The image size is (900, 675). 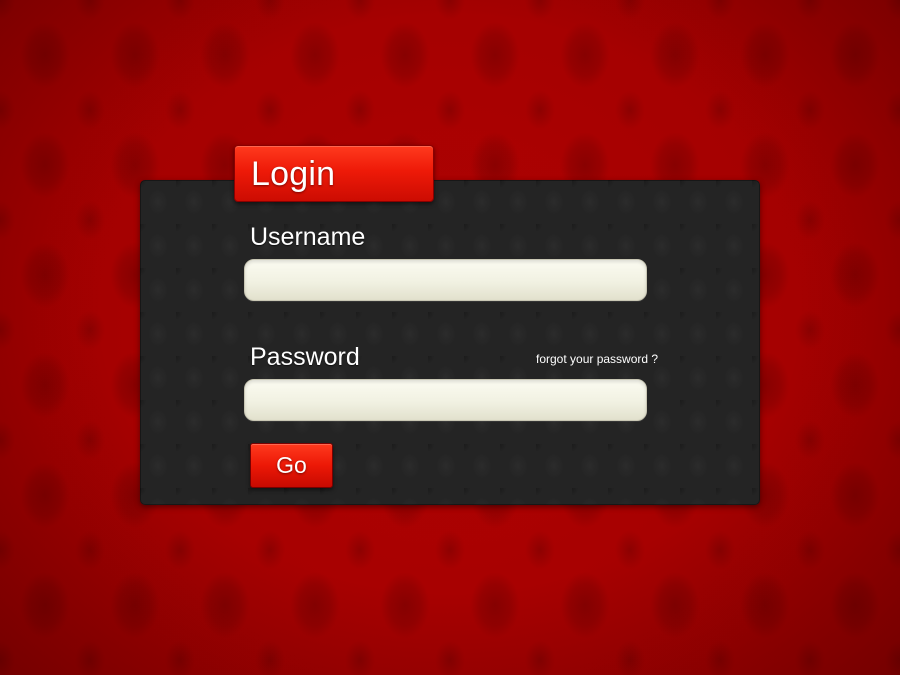 I want to click on password-input, so click(x=445, y=400).